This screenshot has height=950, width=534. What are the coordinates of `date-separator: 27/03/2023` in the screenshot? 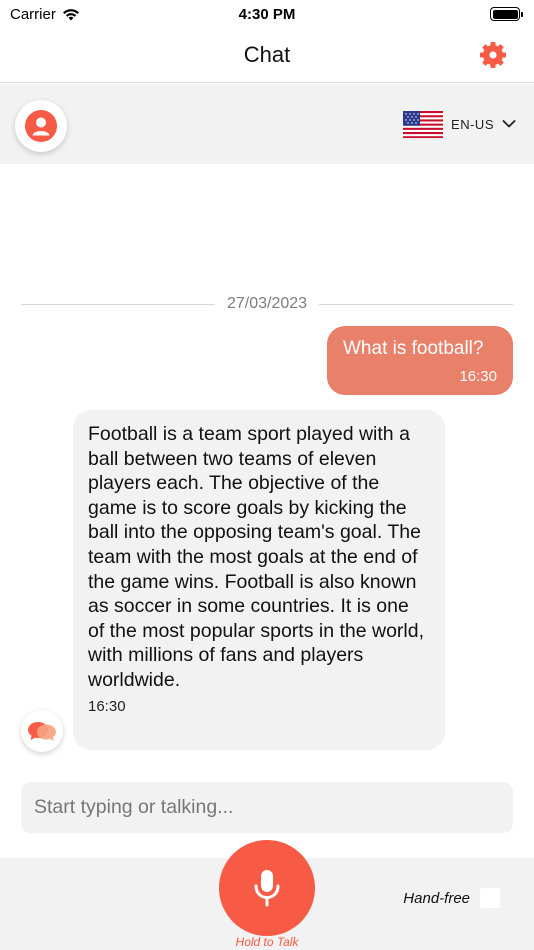 It's located at (267, 304).